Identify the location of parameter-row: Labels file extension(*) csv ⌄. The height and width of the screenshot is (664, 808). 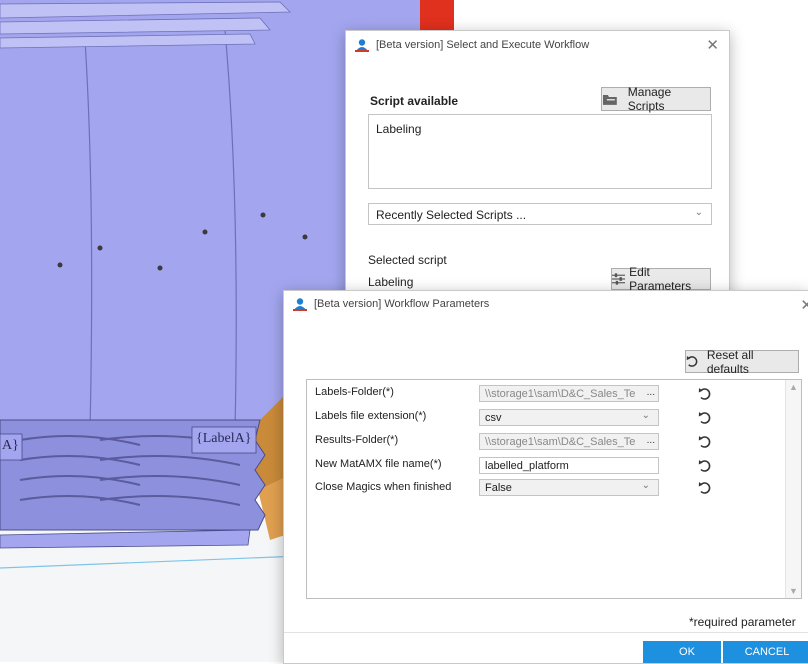
(546, 416).